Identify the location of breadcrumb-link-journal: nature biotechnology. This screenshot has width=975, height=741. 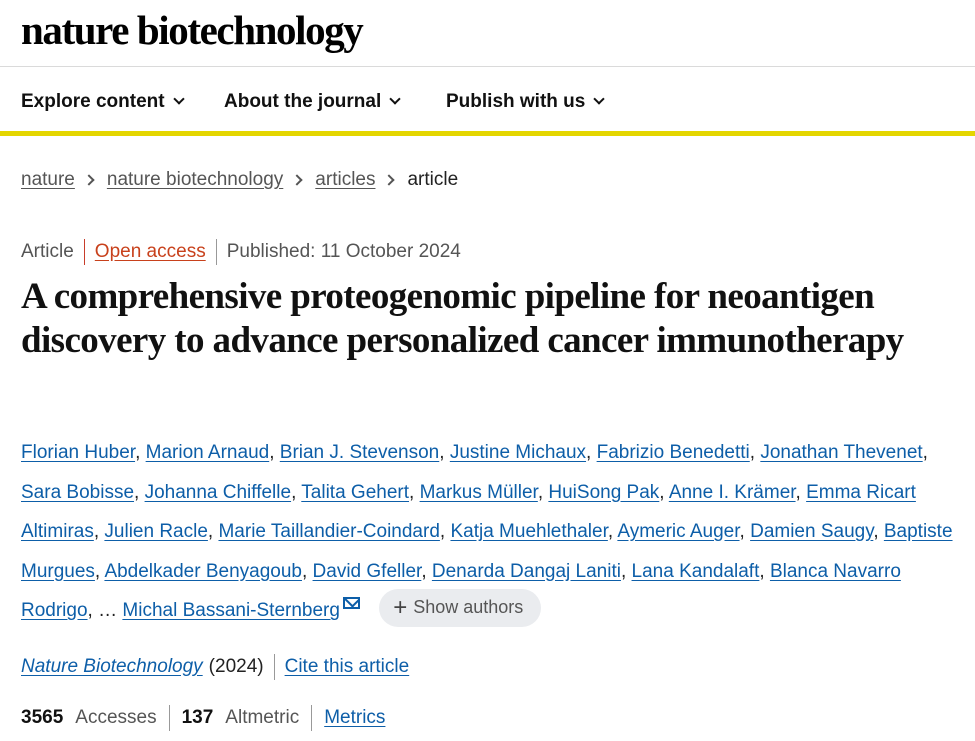
(195, 180).